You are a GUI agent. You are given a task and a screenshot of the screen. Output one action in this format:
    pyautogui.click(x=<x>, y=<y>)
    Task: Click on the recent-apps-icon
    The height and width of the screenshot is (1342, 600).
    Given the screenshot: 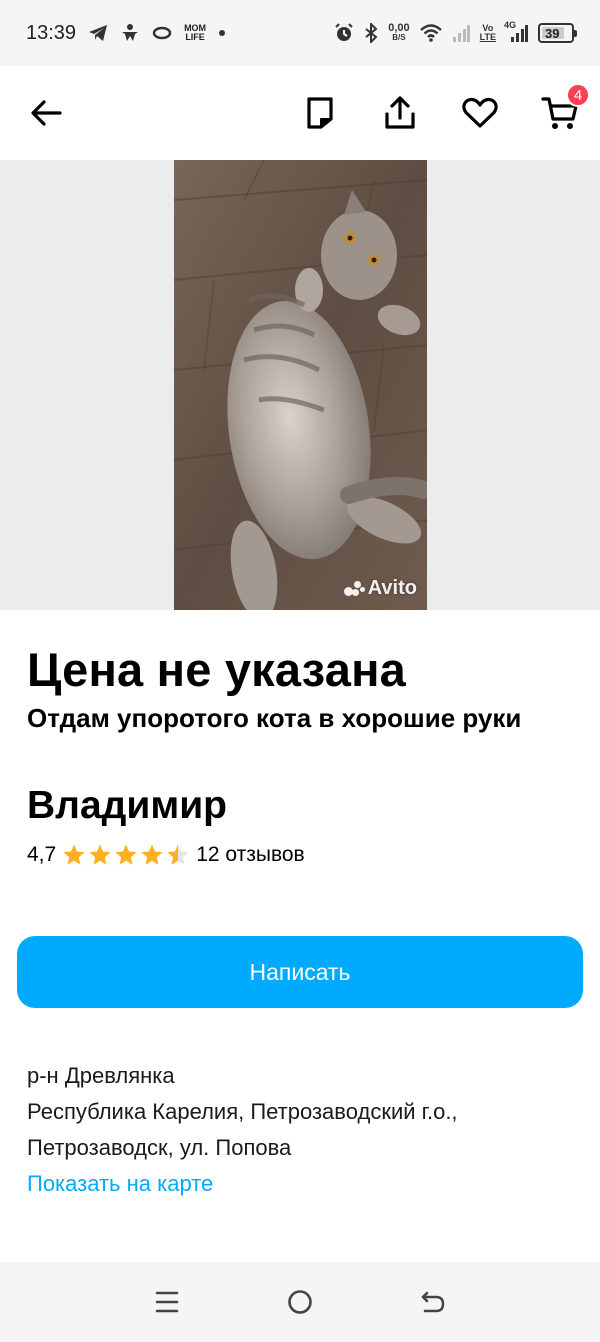 What is the action you would take?
    pyautogui.click(x=167, y=1302)
    